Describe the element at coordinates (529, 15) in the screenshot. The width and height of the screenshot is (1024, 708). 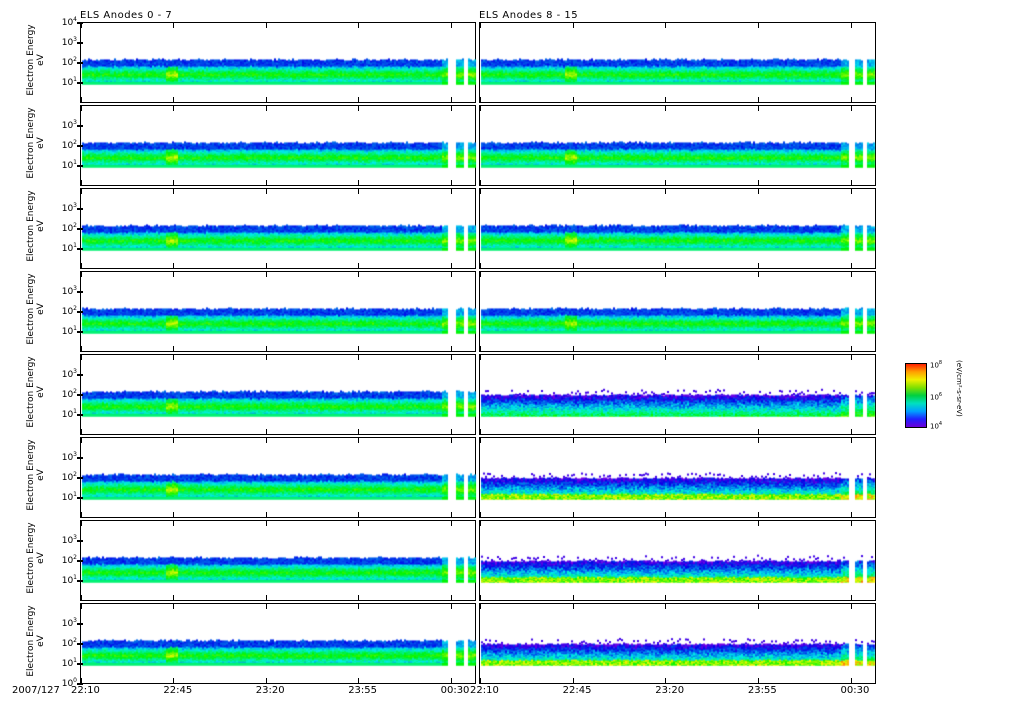
I see `right-column-title: ELS Anodes 8 - 15` at that location.